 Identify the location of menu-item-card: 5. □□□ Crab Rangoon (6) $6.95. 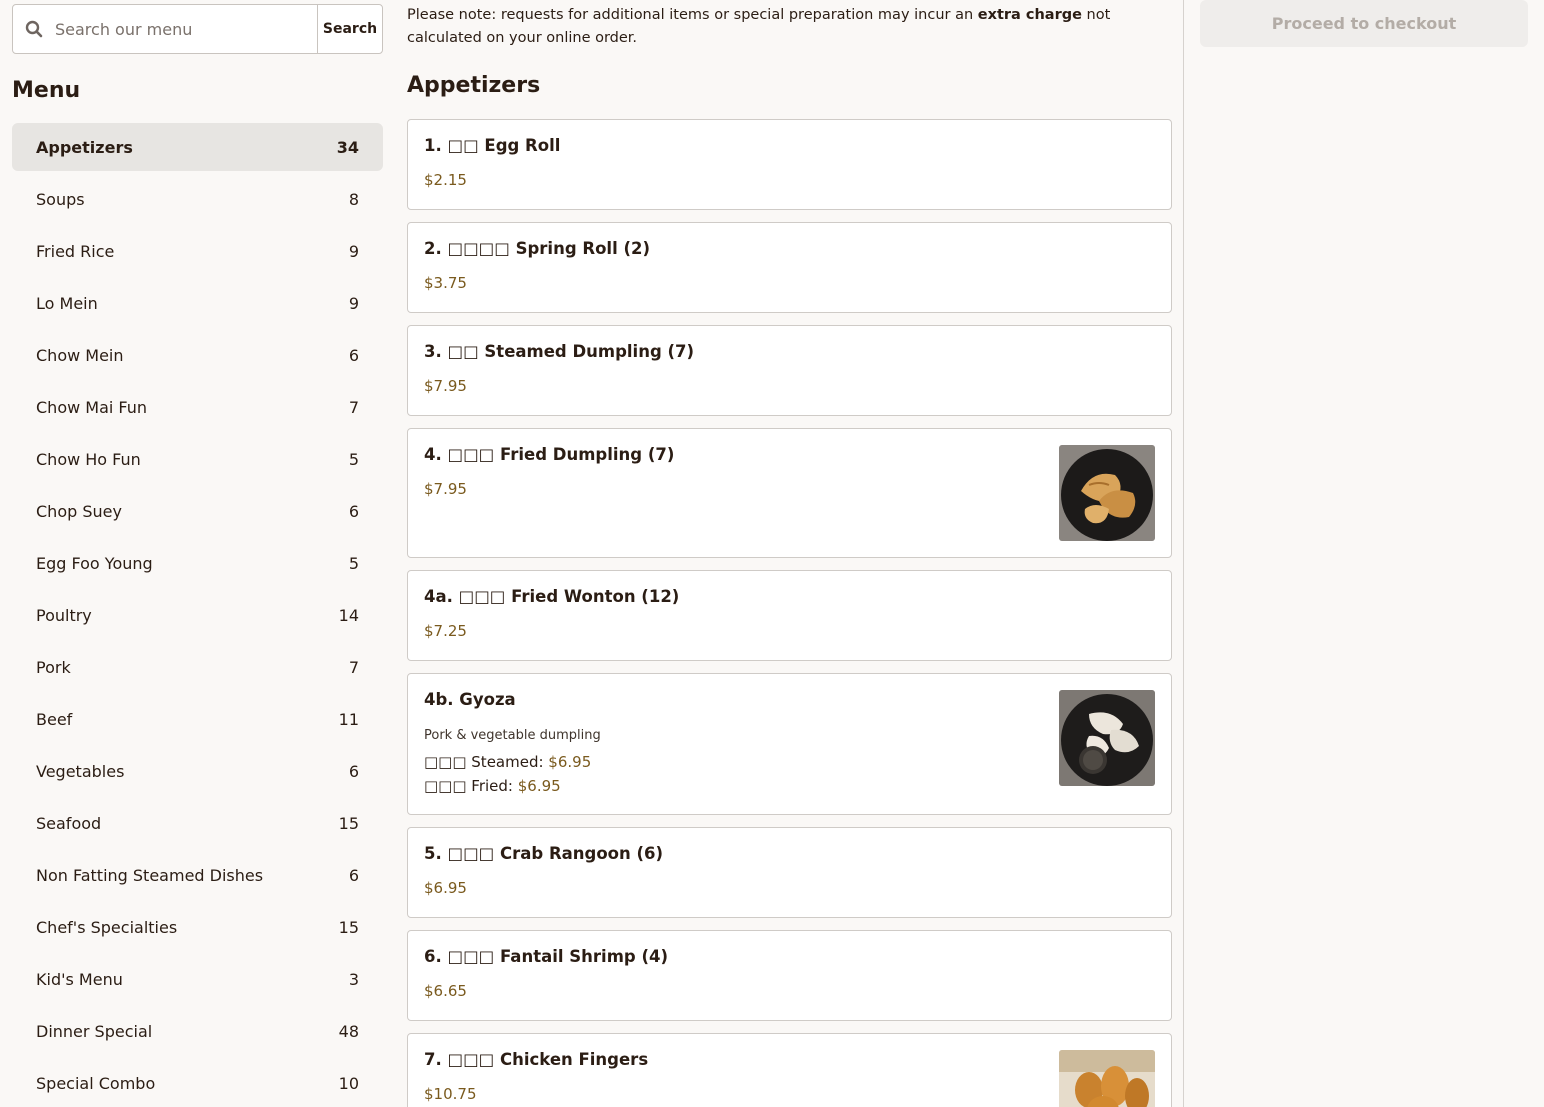
(789, 872).